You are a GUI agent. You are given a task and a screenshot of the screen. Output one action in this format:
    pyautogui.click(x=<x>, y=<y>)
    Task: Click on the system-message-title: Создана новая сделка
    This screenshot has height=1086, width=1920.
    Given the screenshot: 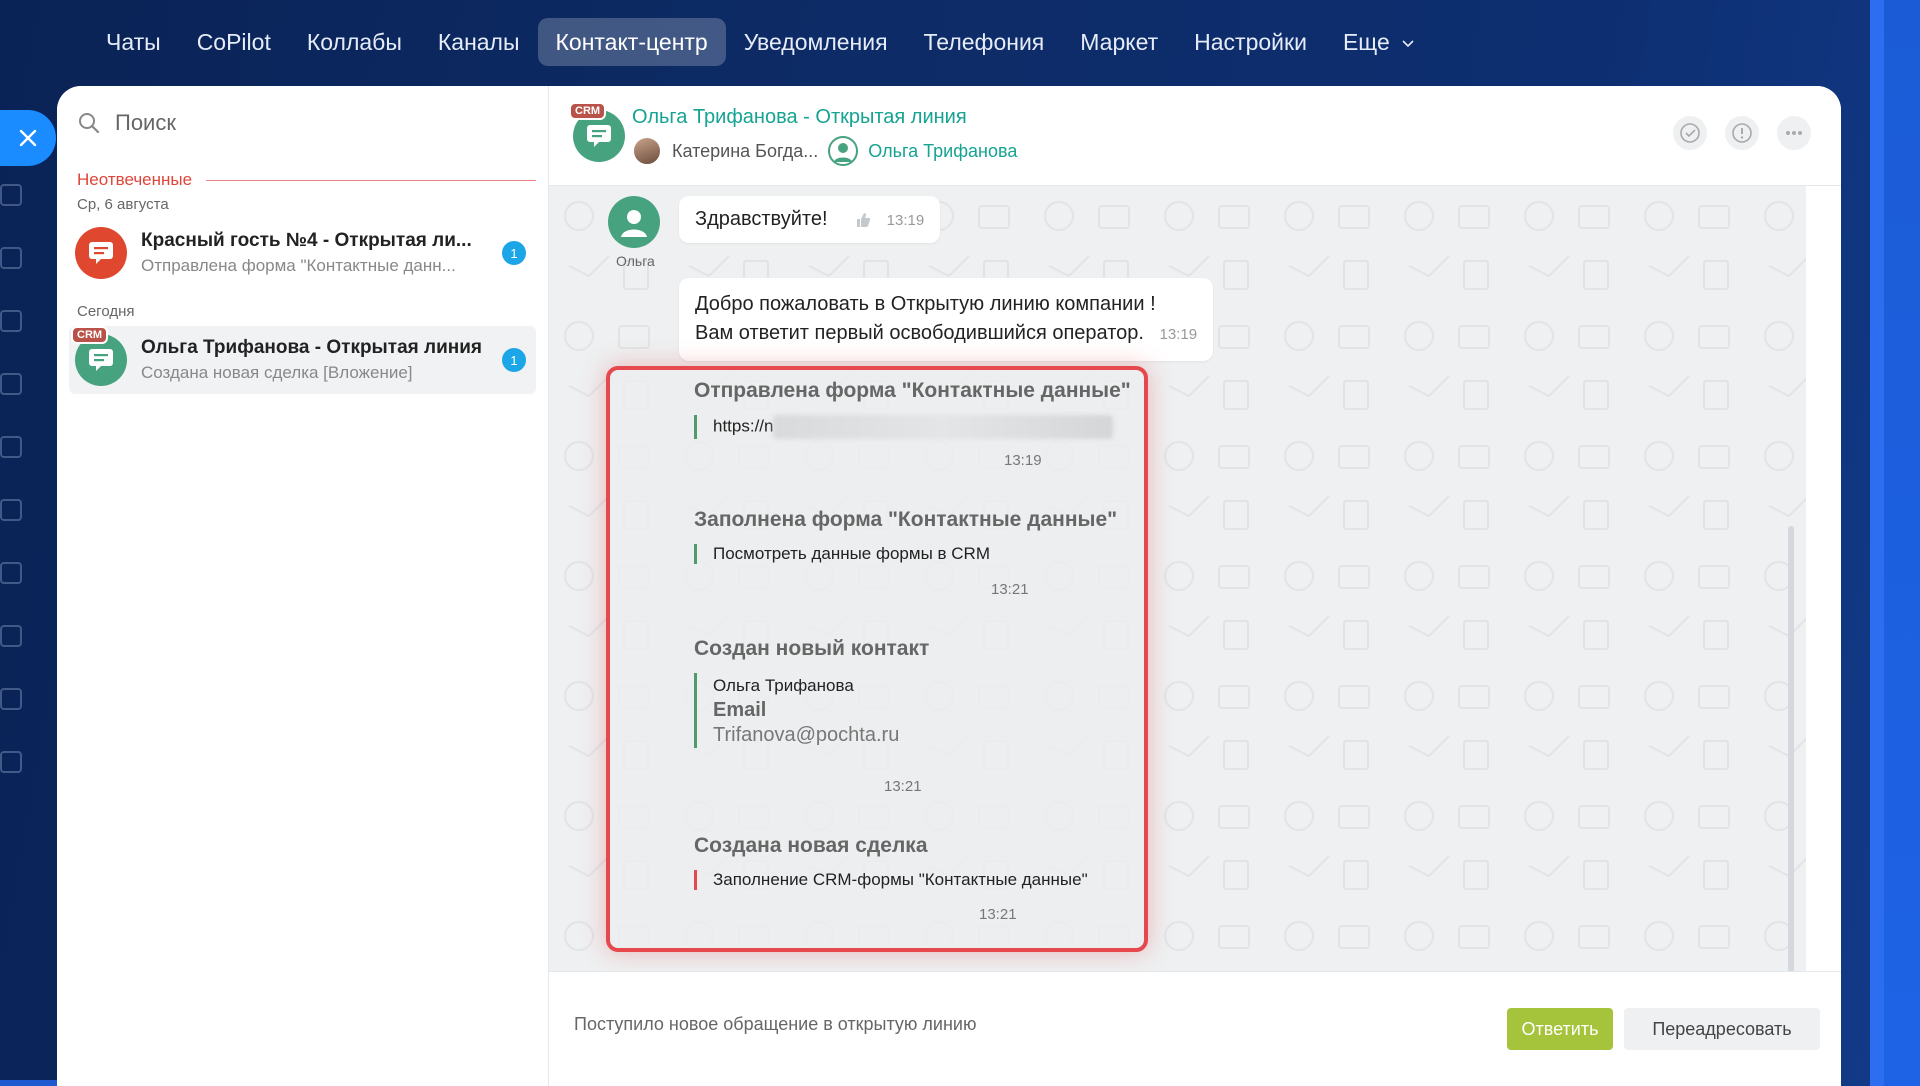 What is the action you would take?
    pyautogui.click(x=811, y=845)
    